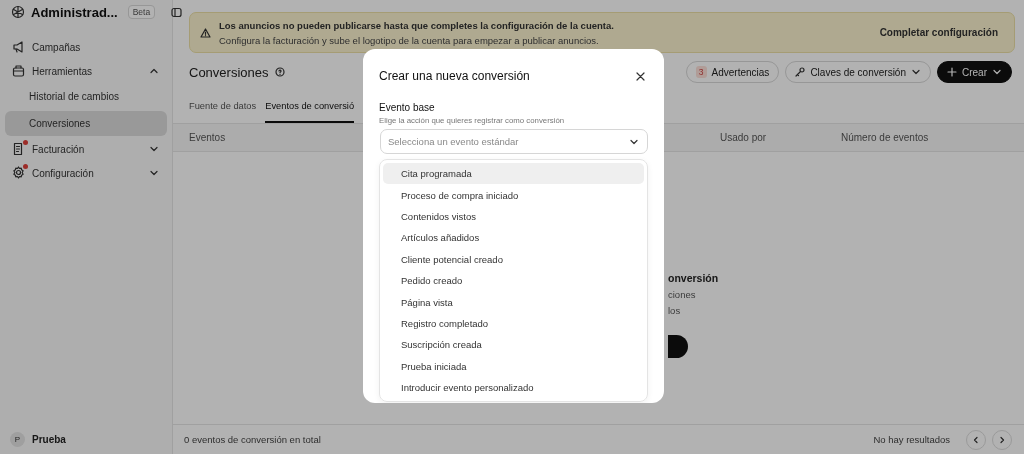 The height and width of the screenshot is (454, 1024). I want to click on toolbox-icon, so click(18, 71).